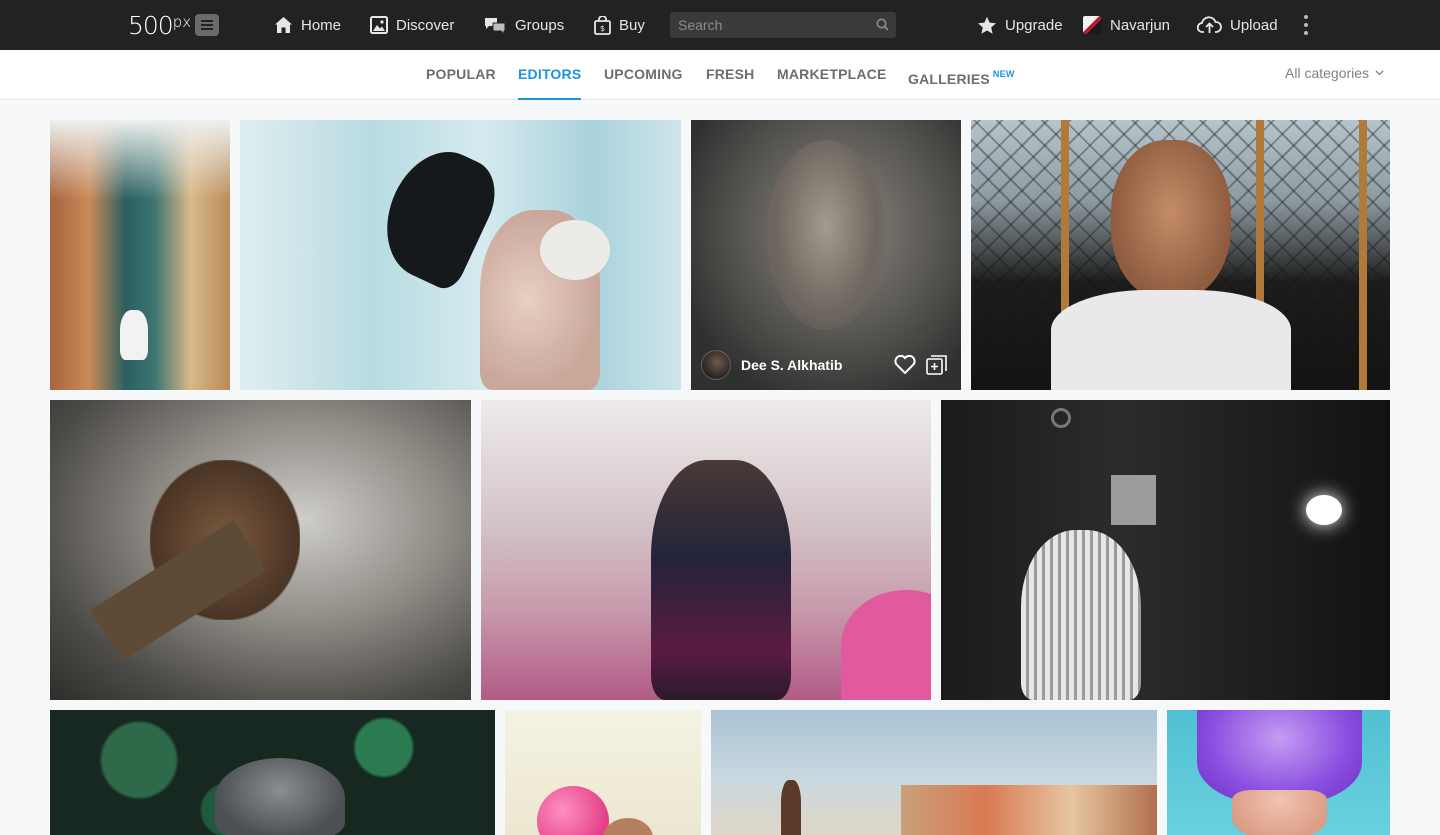  I want to click on nav-discover-label: Discover, so click(425, 25).